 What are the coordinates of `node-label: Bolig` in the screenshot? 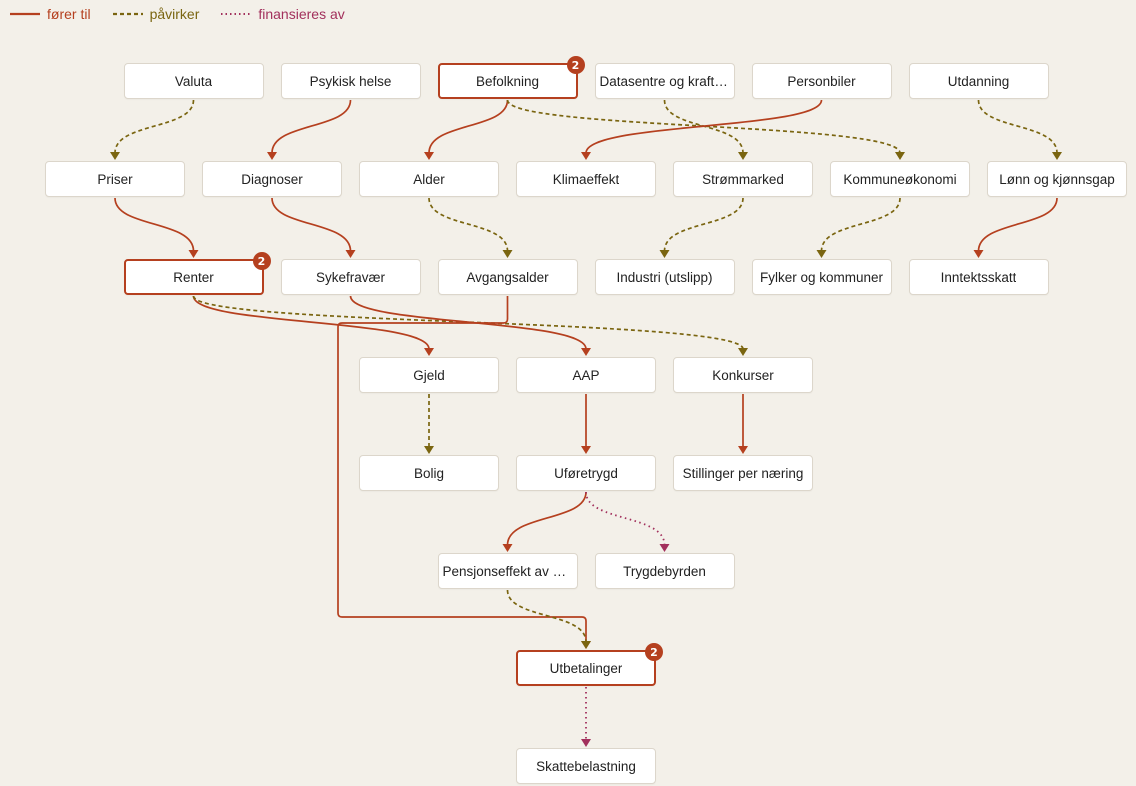 It's located at (429, 473).